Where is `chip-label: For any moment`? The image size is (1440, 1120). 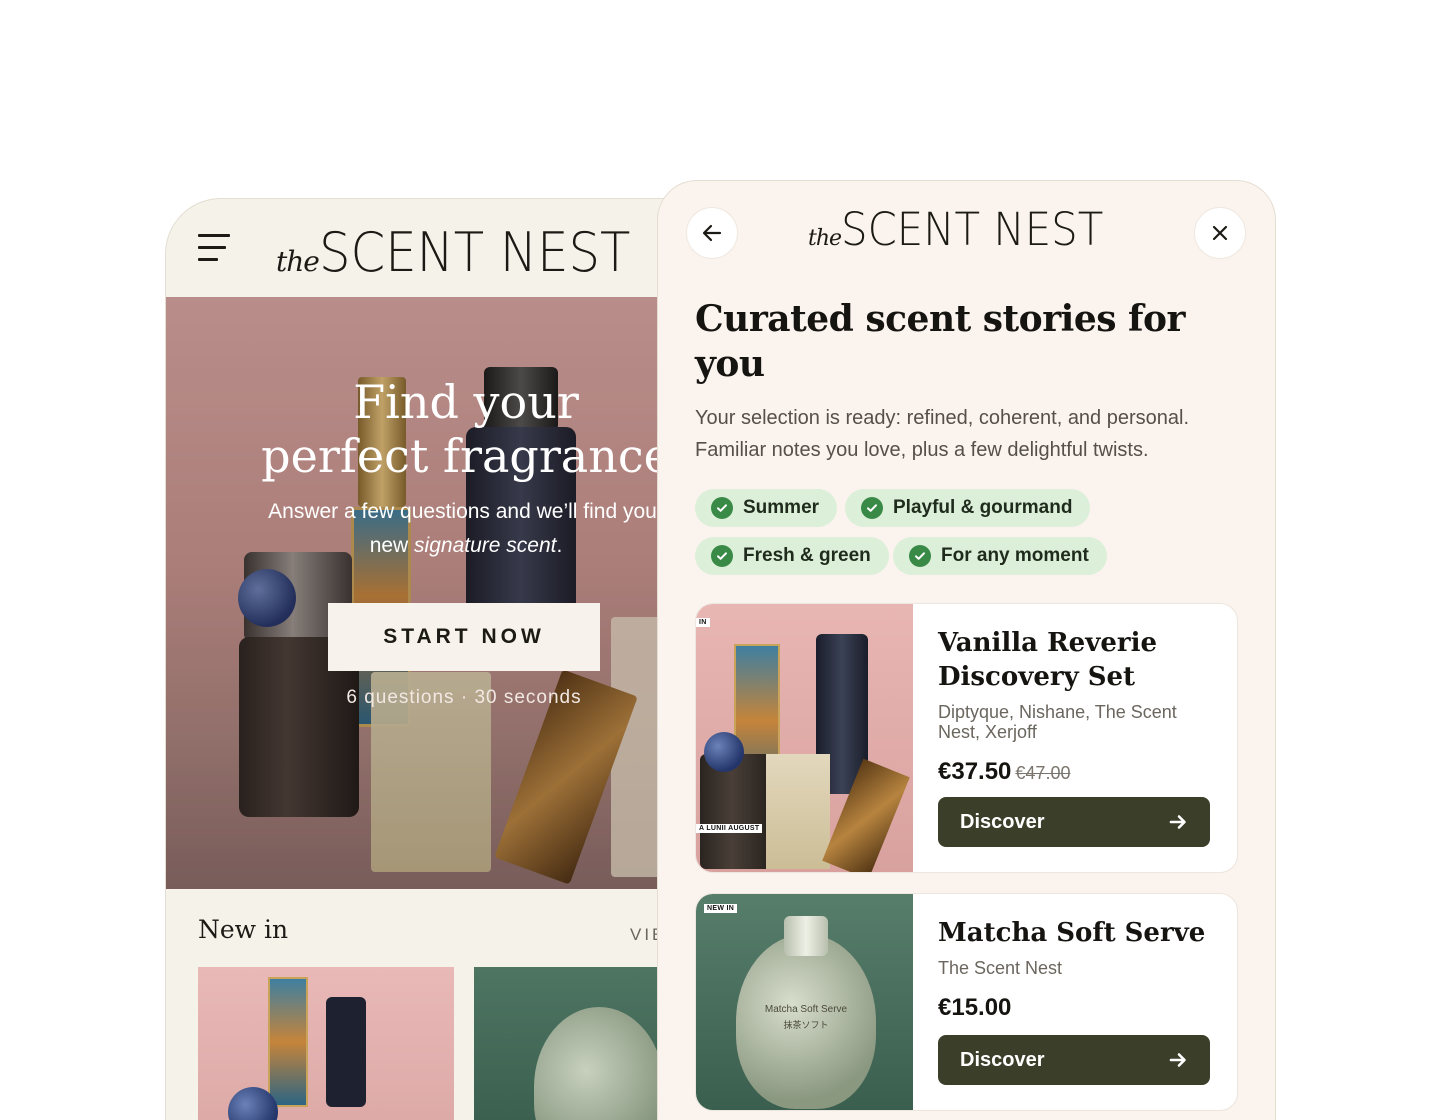
chip-label: For any moment is located at coordinates (1015, 555).